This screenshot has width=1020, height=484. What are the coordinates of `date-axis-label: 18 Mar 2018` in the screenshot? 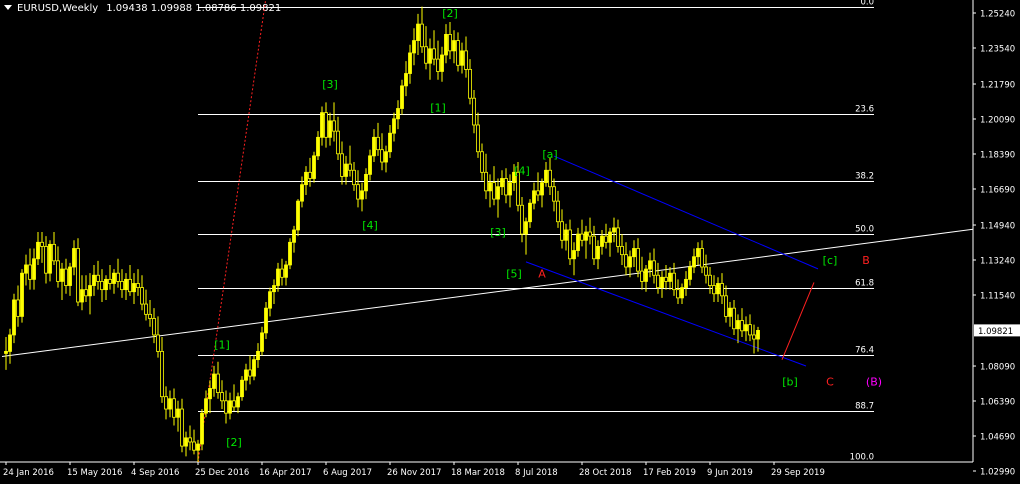 It's located at (478, 473).